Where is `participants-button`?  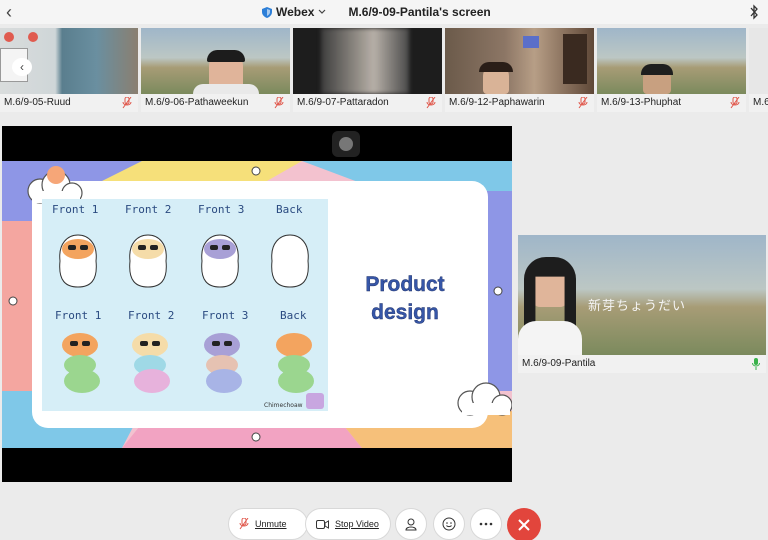 participants-button is located at coordinates (411, 524).